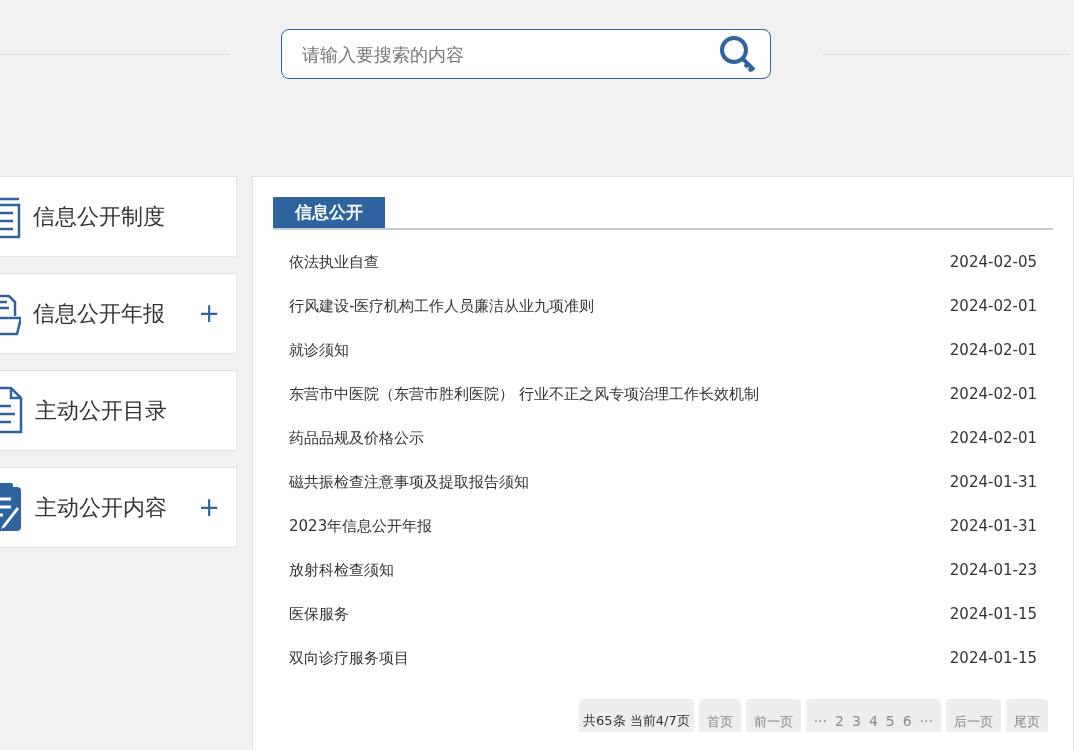 The height and width of the screenshot is (750, 1074). Describe the element at coordinates (319, 614) in the screenshot. I see `article-link: 医保服务` at that location.